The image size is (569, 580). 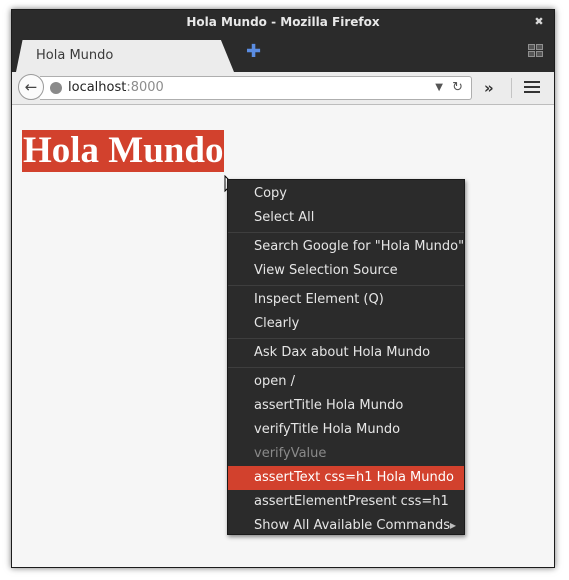 What do you see at coordinates (75, 55) in the screenshot?
I see `tab-label: Hola Mundo` at bounding box center [75, 55].